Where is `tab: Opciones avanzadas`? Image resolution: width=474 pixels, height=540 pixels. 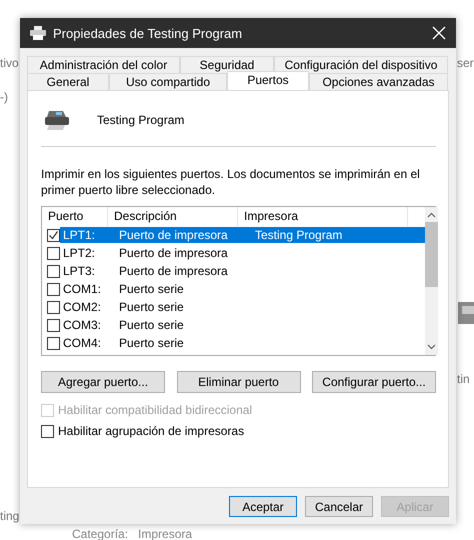 tab: Opciones avanzadas is located at coordinates (378, 81).